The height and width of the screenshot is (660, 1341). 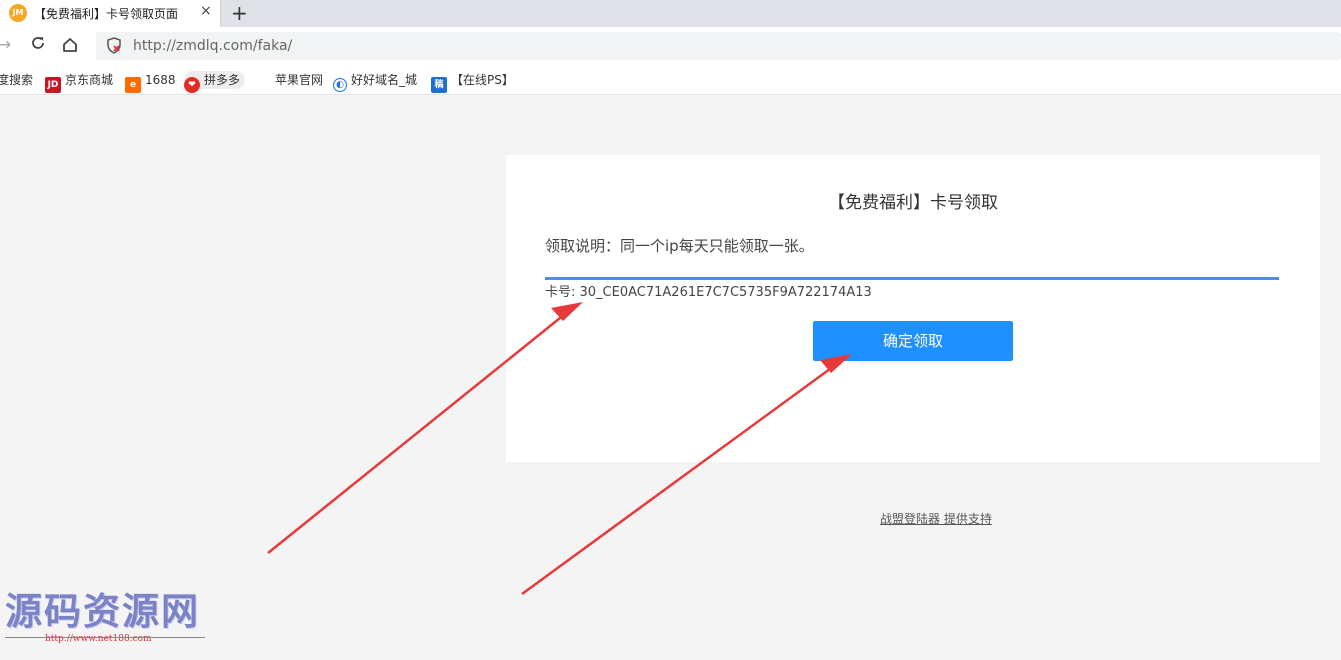 What do you see at coordinates (105, 637) in the screenshot?
I see `watermark-divider` at bounding box center [105, 637].